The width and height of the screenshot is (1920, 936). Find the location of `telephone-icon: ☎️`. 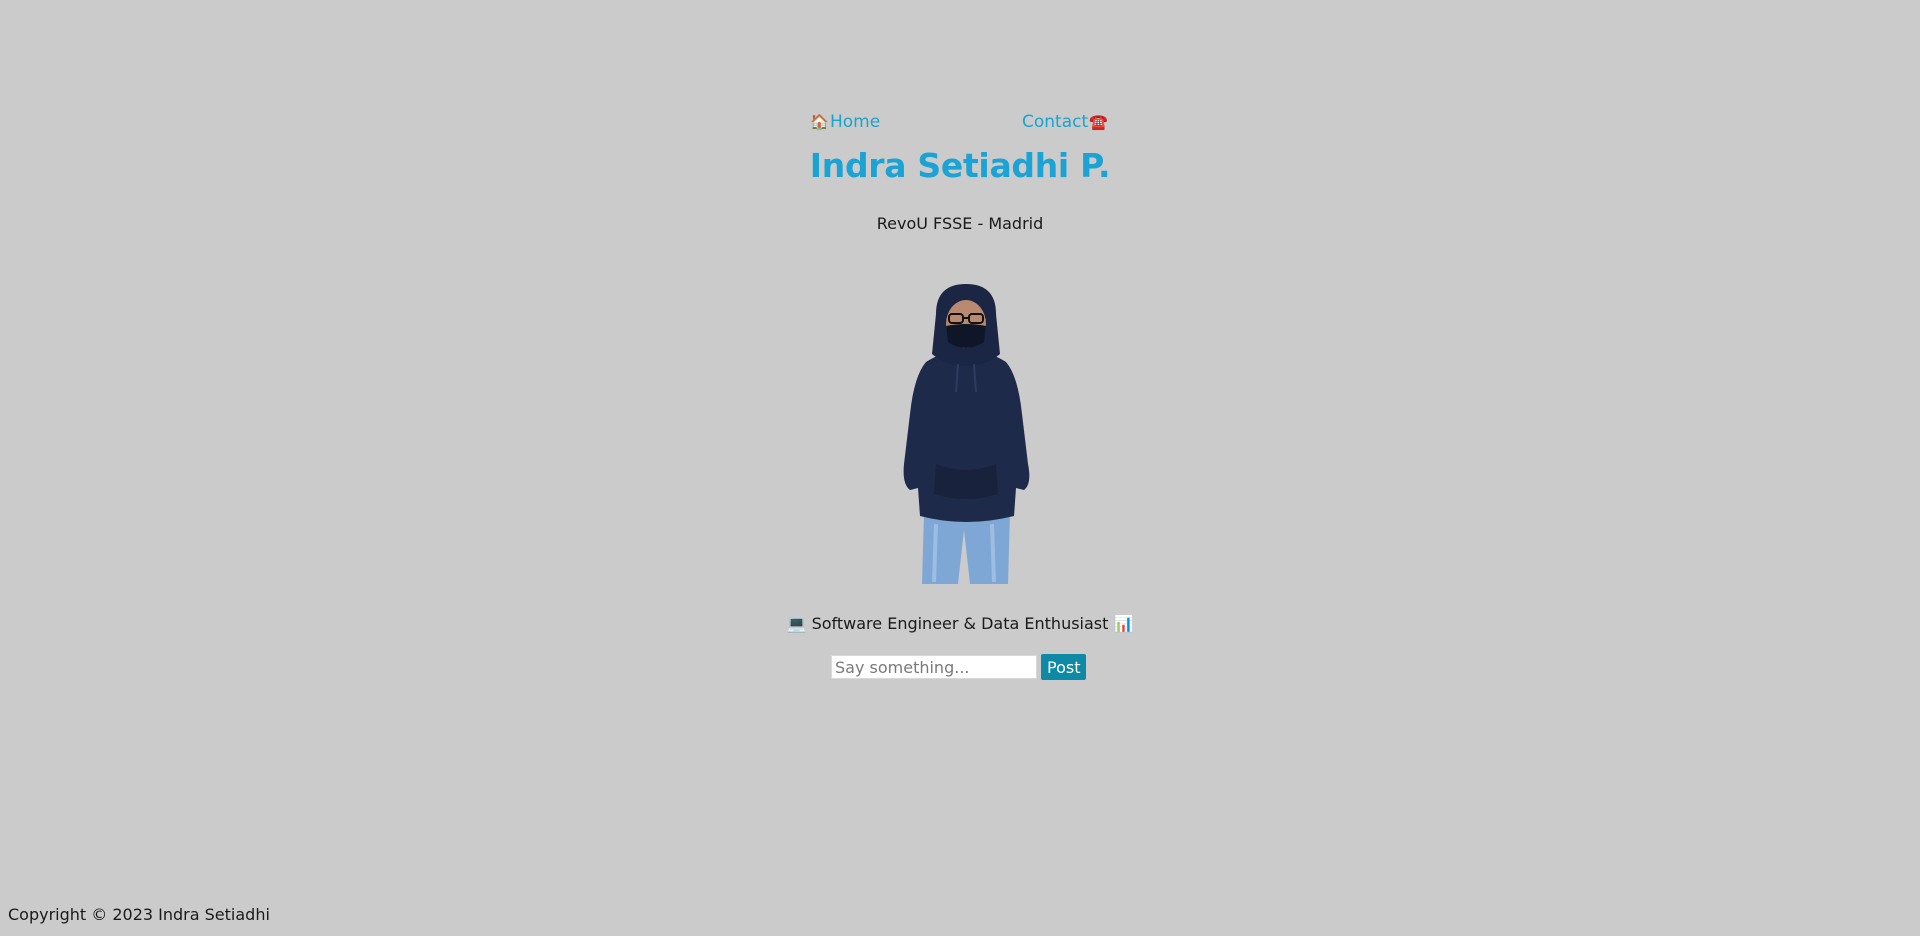

telephone-icon: ☎️ is located at coordinates (1098, 122).